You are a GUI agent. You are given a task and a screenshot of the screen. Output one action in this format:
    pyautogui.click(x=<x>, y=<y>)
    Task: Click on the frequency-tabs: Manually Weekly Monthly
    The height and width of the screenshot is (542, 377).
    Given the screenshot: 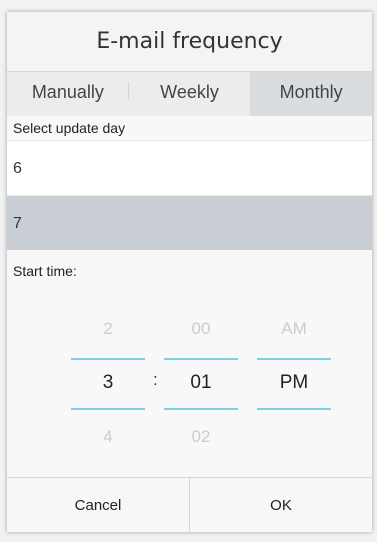 What is the action you would take?
    pyautogui.click(x=189, y=93)
    